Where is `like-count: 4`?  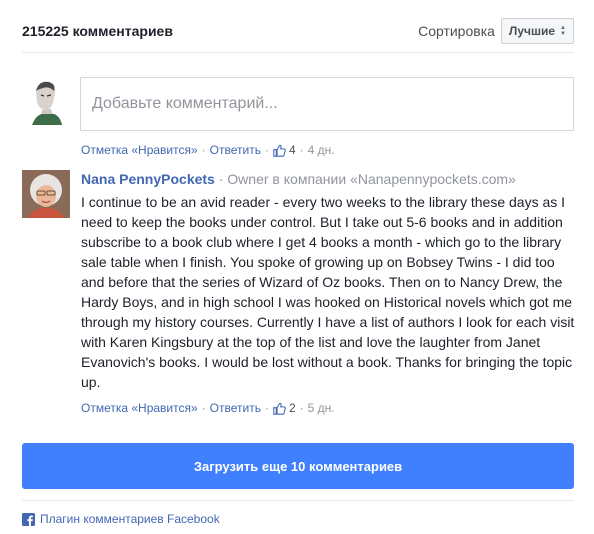
like-count: 4 is located at coordinates (292, 150).